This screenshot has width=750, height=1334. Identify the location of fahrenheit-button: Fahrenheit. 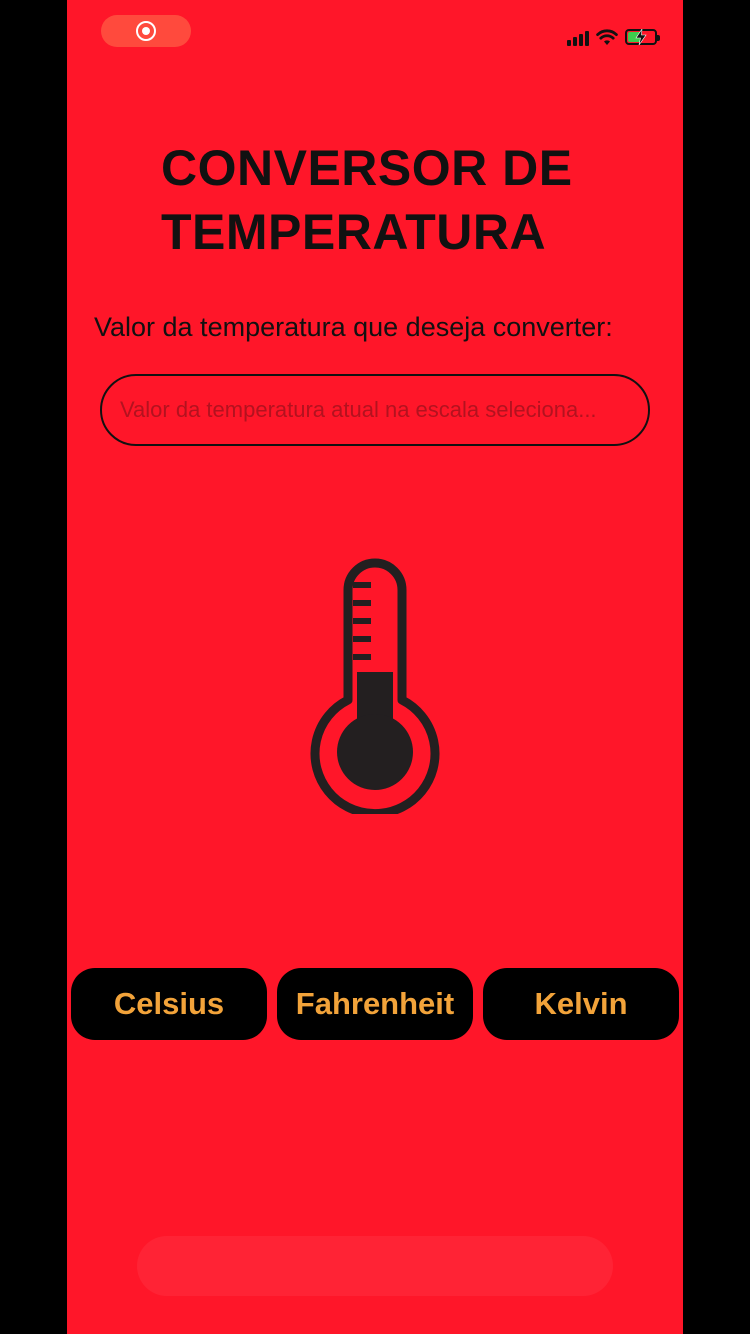
(375, 1004).